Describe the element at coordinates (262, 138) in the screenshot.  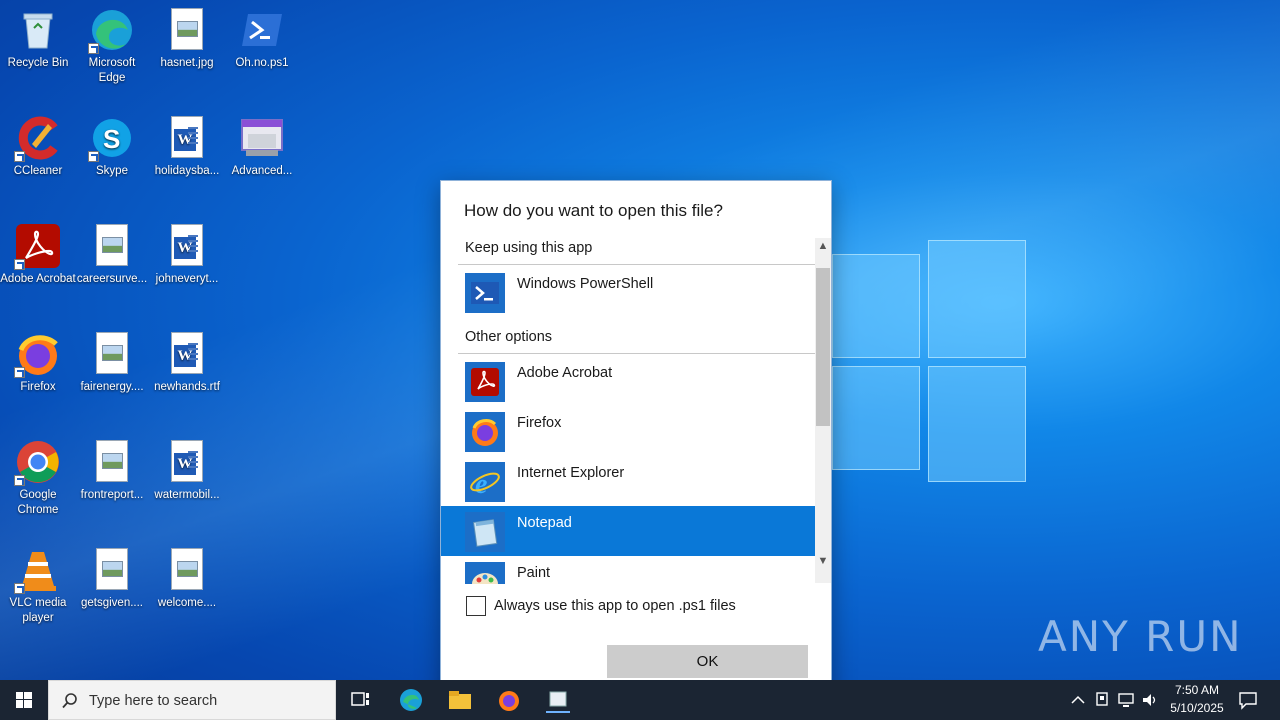
I see `advanced-app-icon` at that location.